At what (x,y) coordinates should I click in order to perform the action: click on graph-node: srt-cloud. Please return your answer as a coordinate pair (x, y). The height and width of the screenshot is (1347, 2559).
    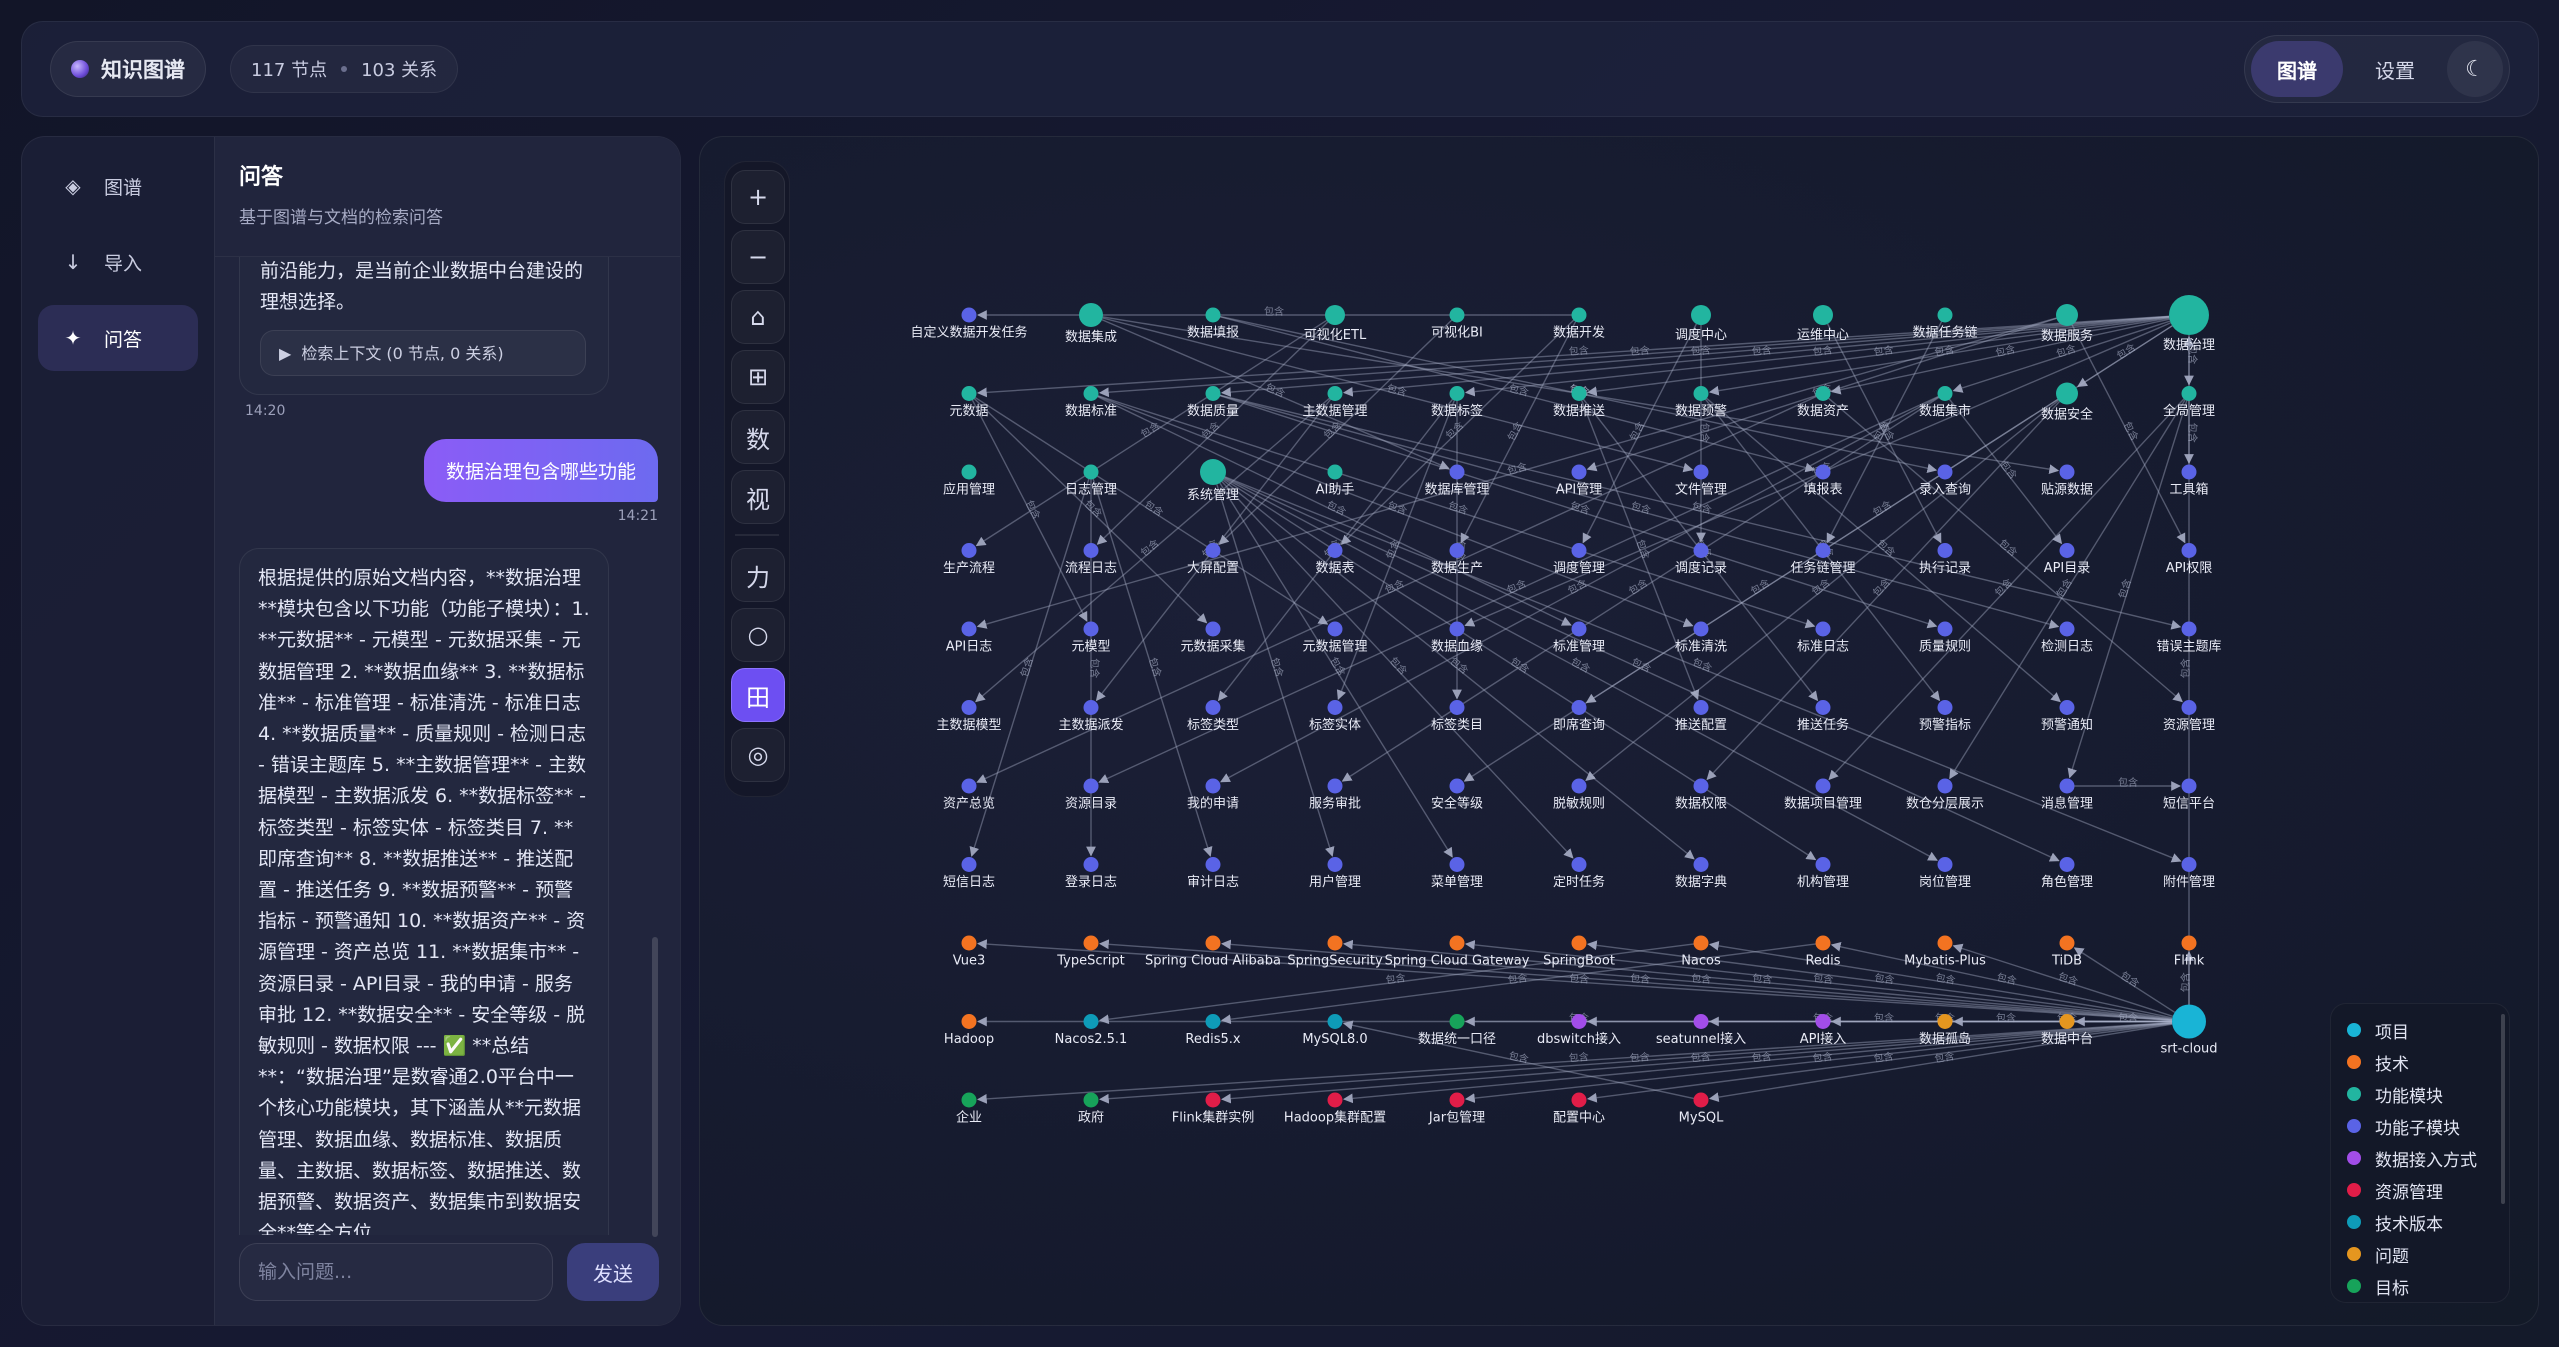
    Looking at the image, I should click on (2189, 1030).